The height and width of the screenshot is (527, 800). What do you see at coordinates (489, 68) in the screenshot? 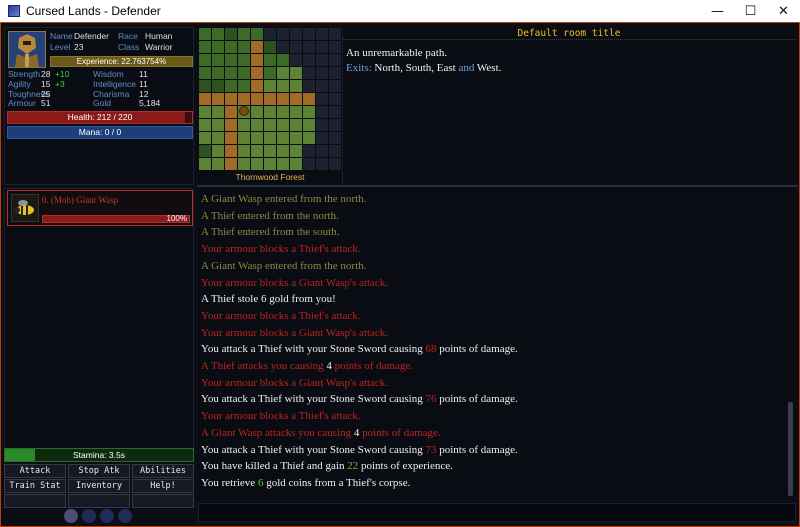
I see `exits-last: West.` at bounding box center [489, 68].